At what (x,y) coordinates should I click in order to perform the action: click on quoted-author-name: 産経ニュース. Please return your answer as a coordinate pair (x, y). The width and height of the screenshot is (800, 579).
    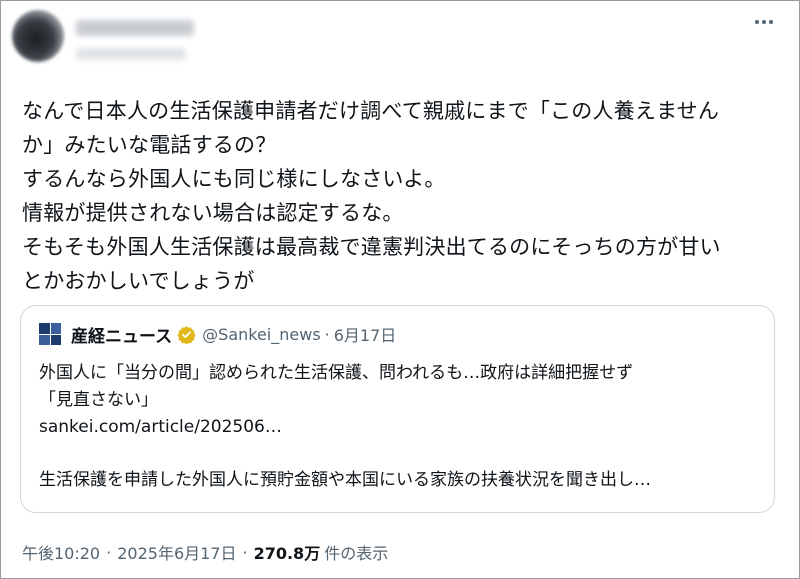
    Looking at the image, I should click on (121, 334).